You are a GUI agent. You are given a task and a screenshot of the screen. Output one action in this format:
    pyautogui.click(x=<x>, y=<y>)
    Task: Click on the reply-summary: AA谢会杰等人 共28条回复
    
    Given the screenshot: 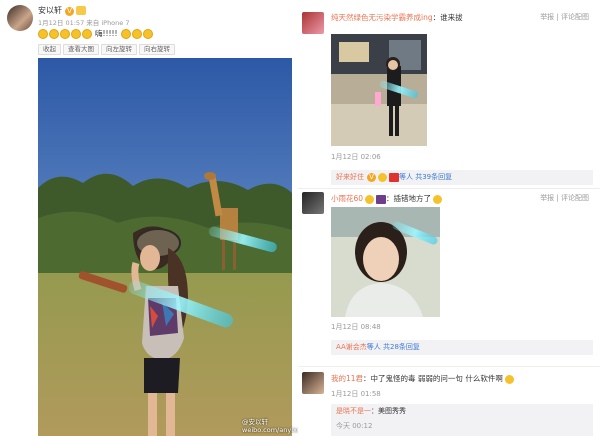 What is the action you would take?
    pyautogui.click(x=462, y=347)
    